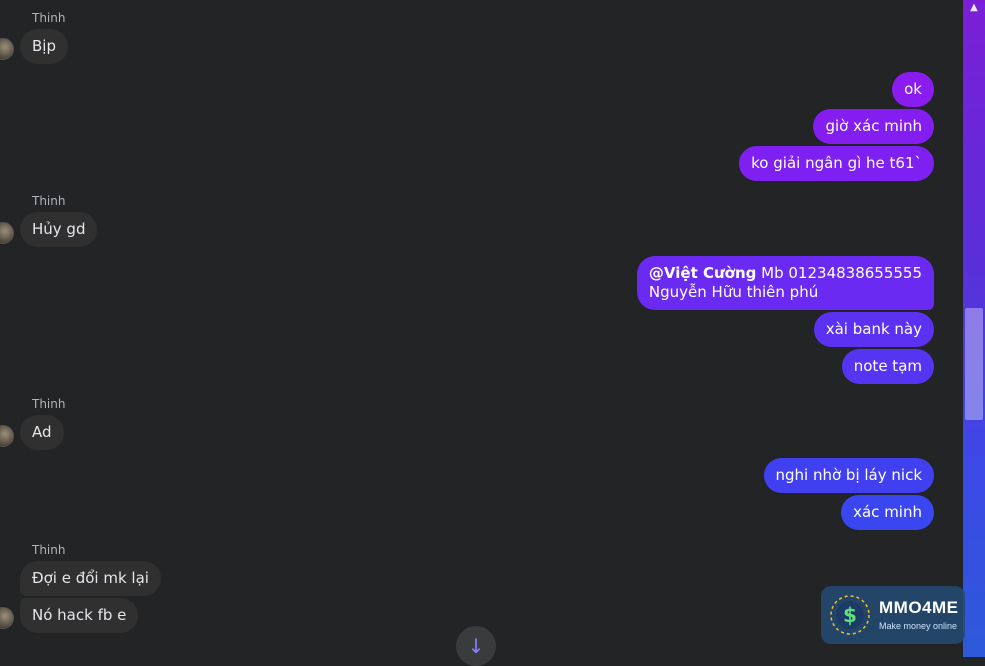  What do you see at coordinates (848, 475) in the screenshot?
I see `outgoing-message: nghi nhờ bị láy nick` at bounding box center [848, 475].